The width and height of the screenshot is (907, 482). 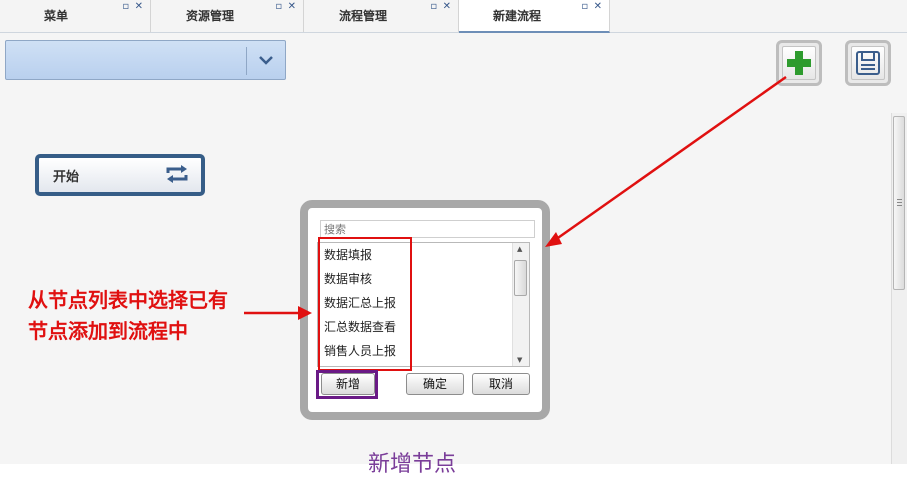 What do you see at coordinates (56, 16) in the screenshot?
I see `tab-label: 菜单` at bounding box center [56, 16].